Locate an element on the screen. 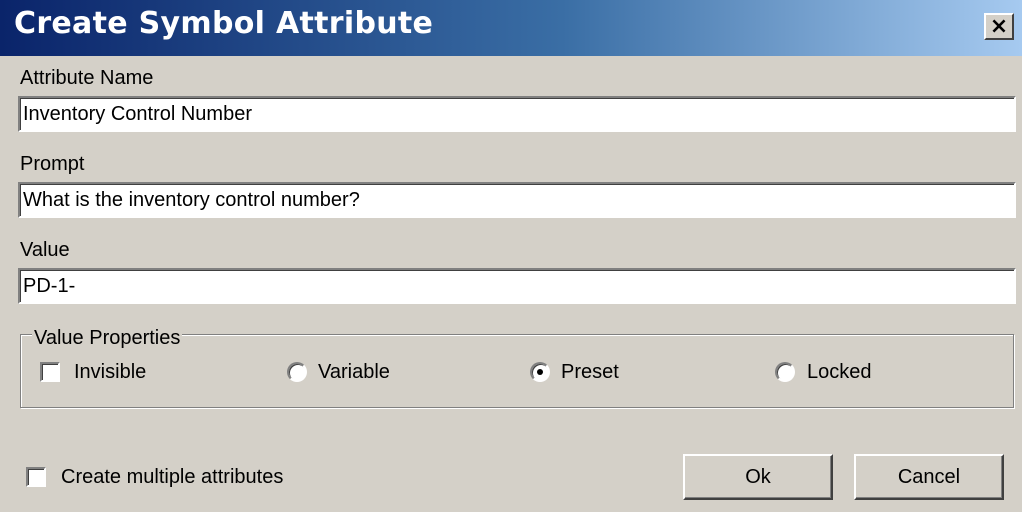 This screenshot has width=1022, height=512. attribute-name-label: Attribute Name is located at coordinates (87, 78).